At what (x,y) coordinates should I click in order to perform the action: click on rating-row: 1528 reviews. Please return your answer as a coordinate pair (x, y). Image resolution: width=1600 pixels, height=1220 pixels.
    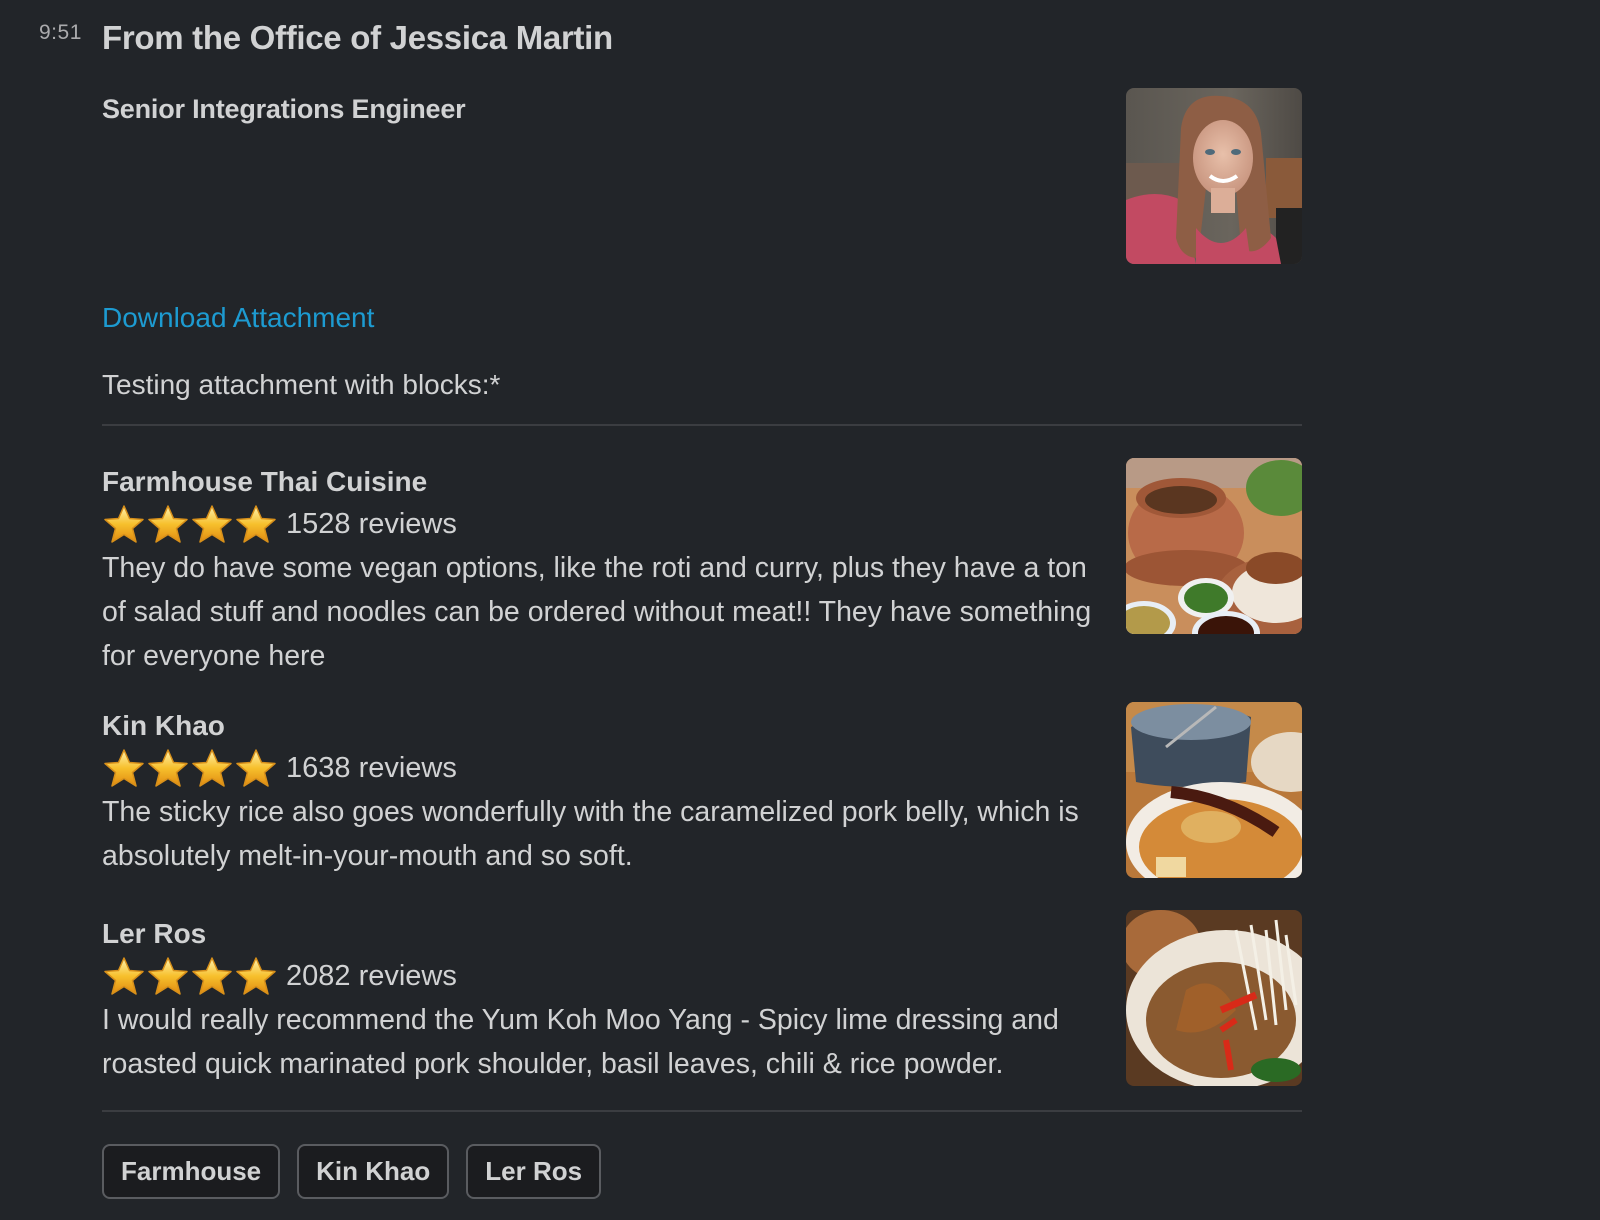
    Looking at the image, I should click on (602, 524).